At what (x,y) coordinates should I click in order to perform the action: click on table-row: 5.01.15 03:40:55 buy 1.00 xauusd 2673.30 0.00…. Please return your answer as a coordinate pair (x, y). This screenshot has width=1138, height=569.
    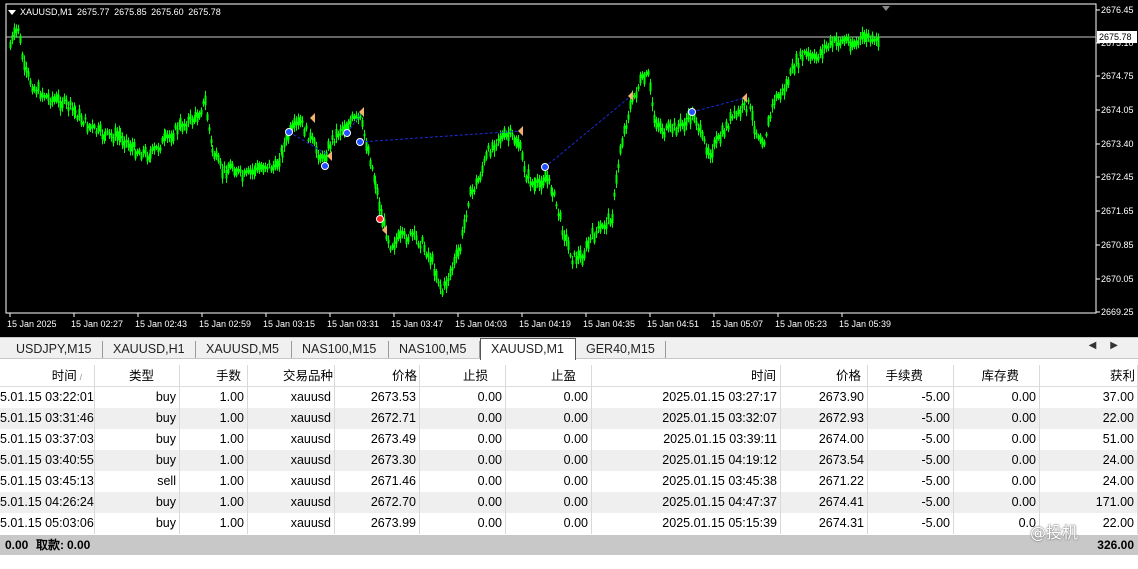
    Looking at the image, I should click on (569, 460).